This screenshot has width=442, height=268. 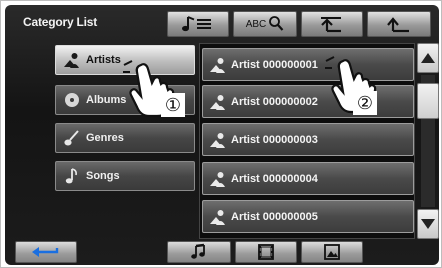 I want to click on category-label: Songs, so click(x=103, y=176).